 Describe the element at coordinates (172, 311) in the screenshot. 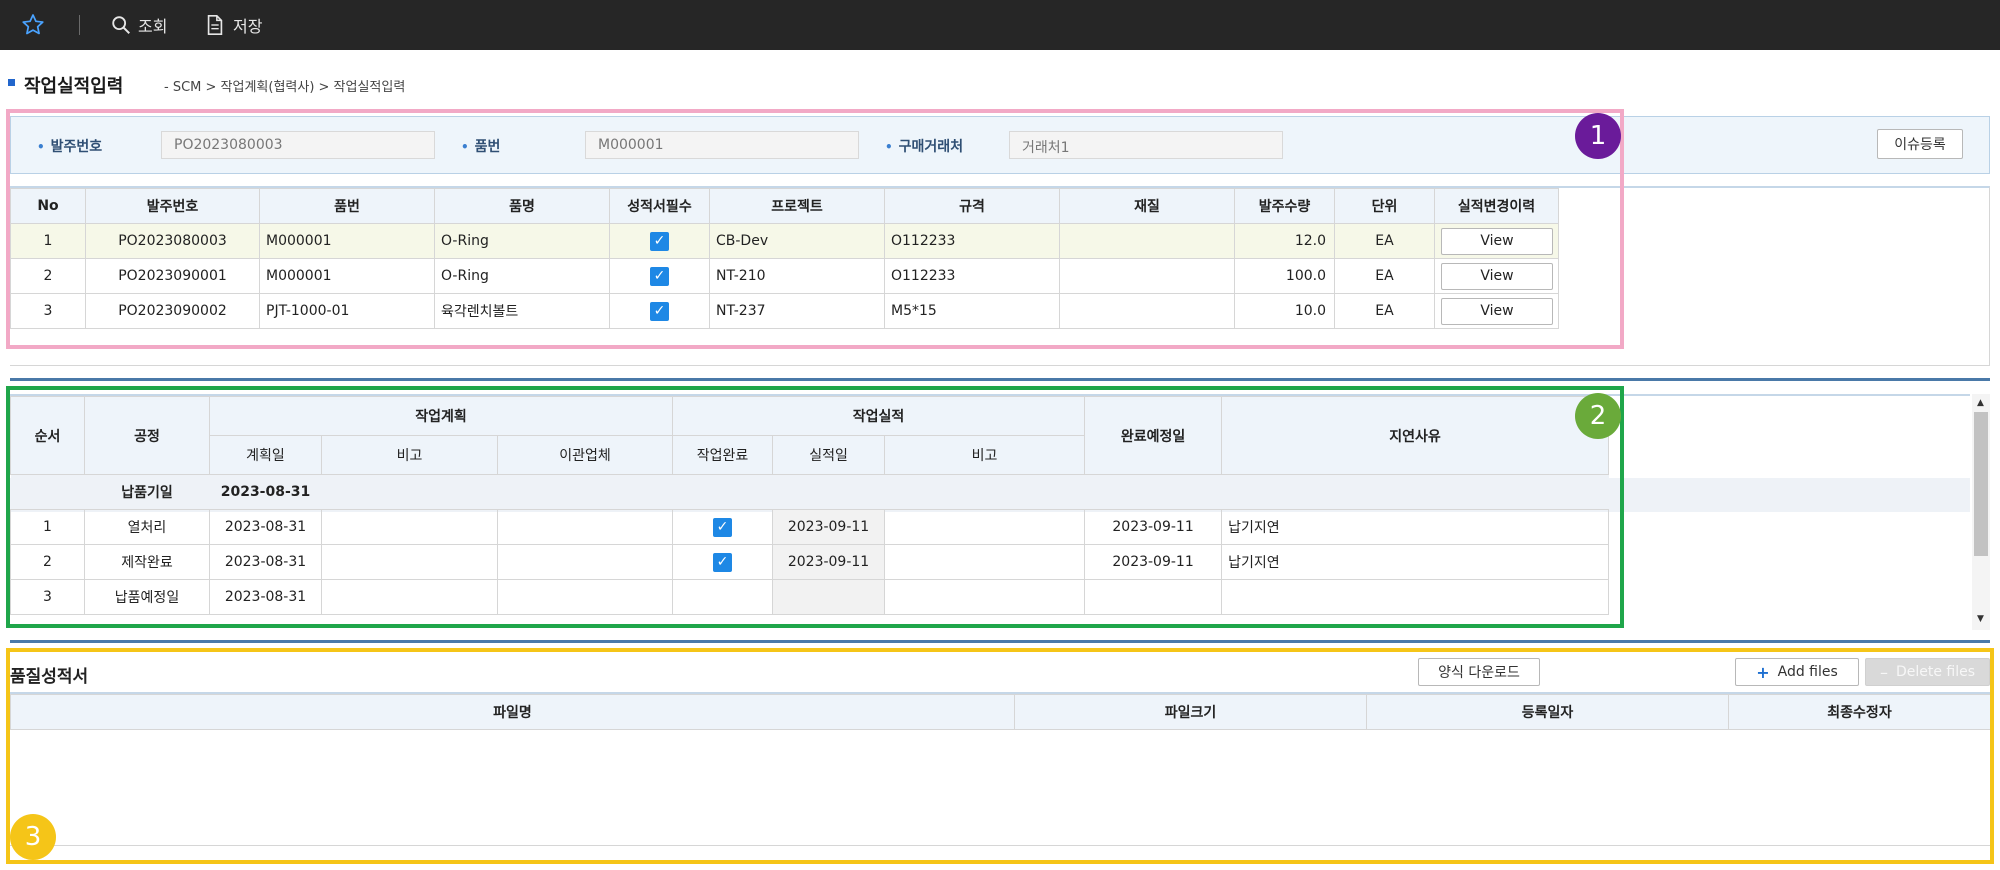

I see `row-po: PO2023090002` at that location.